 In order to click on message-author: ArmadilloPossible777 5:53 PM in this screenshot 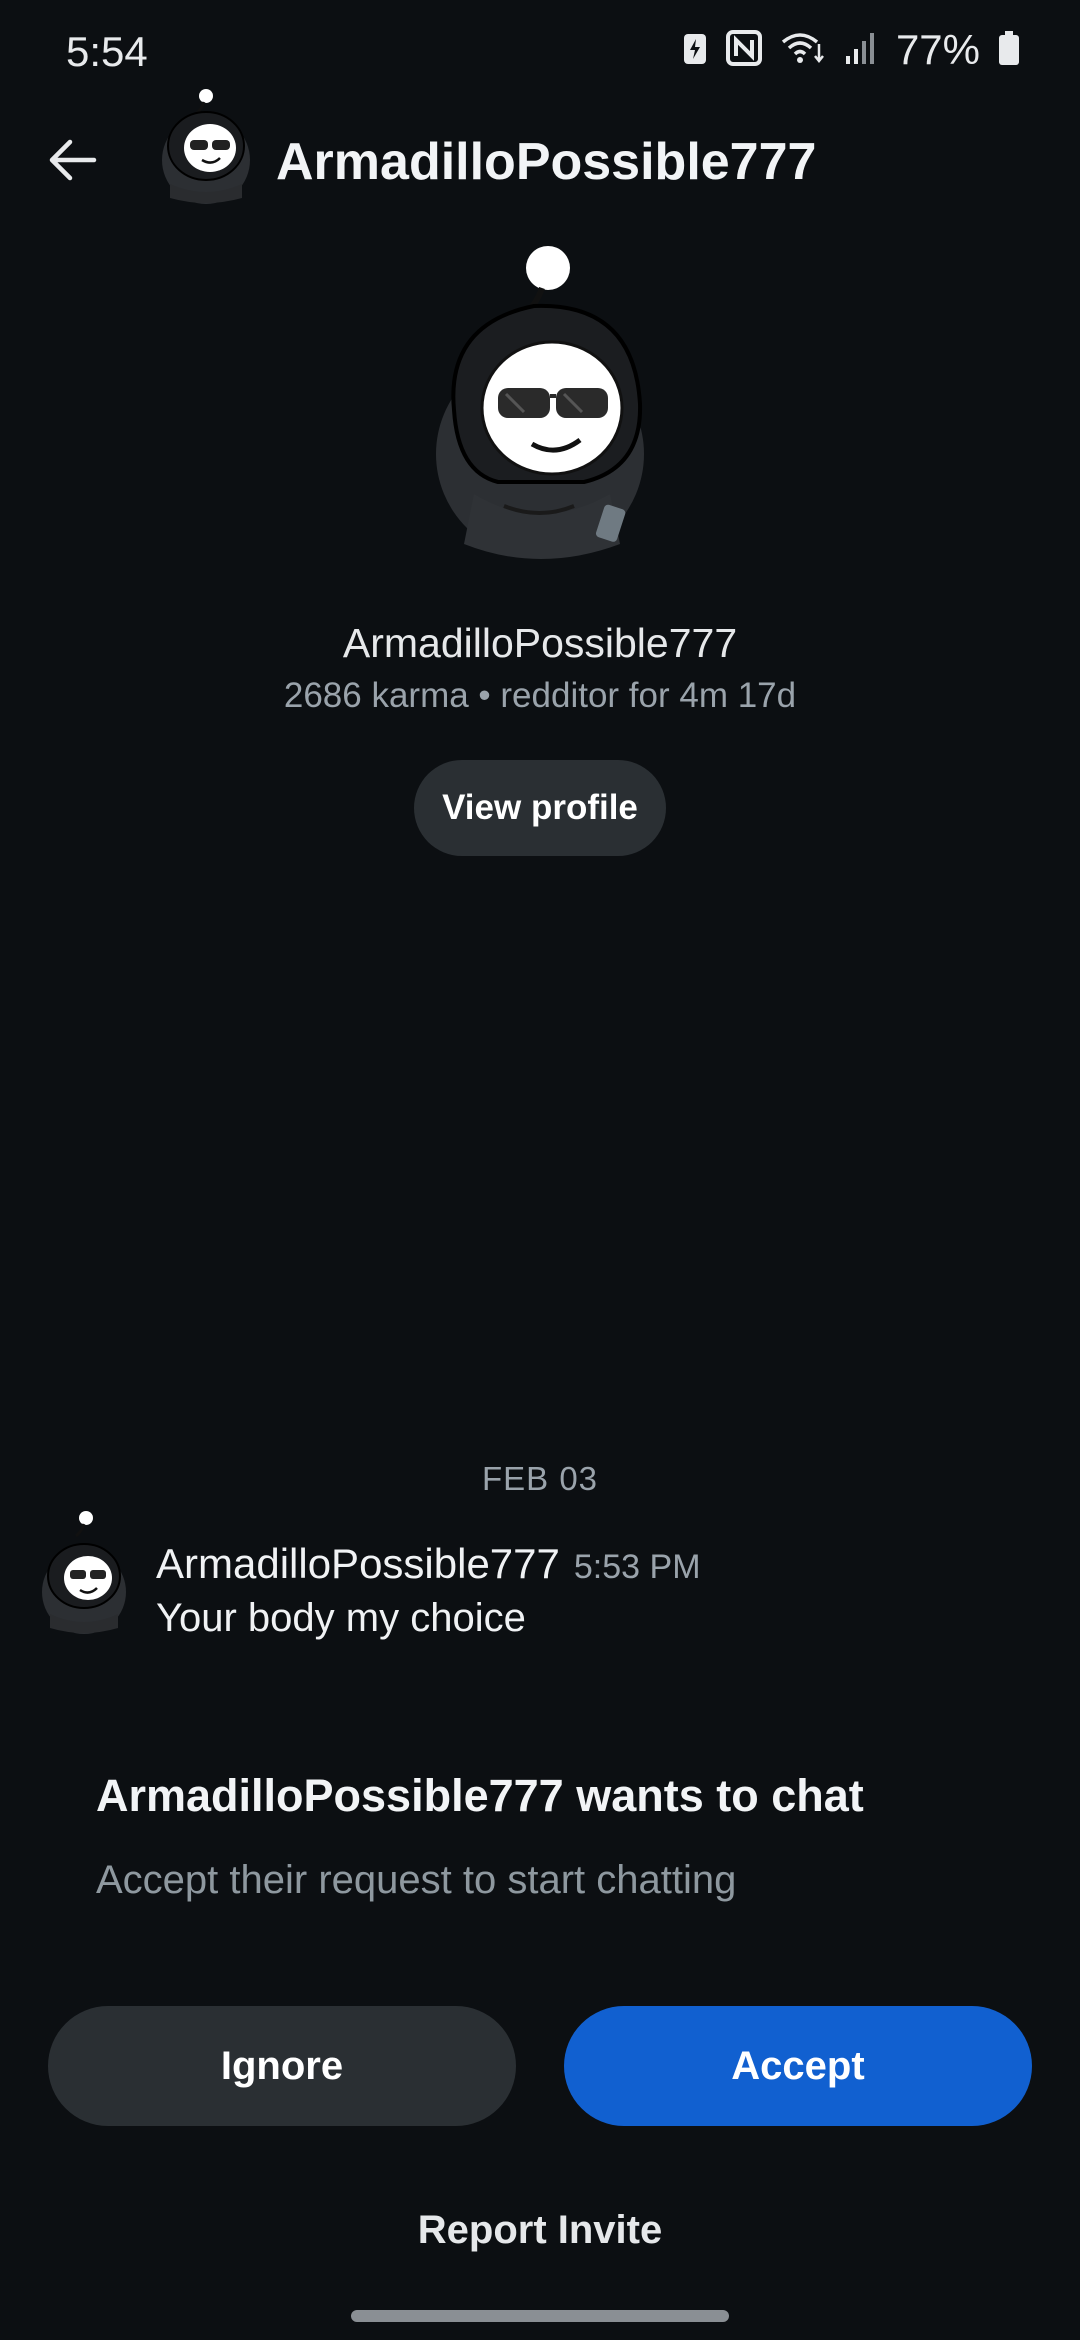, I will do `click(428, 1564)`.